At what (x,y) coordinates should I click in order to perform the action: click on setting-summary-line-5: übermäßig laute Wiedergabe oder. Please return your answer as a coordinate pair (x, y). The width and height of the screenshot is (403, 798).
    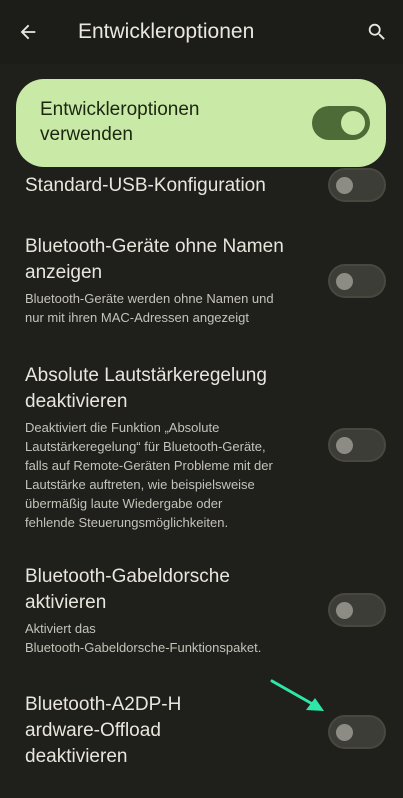
    Looking at the image, I should click on (124, 503).